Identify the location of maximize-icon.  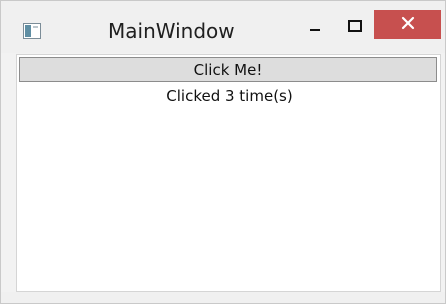
(355, 26).